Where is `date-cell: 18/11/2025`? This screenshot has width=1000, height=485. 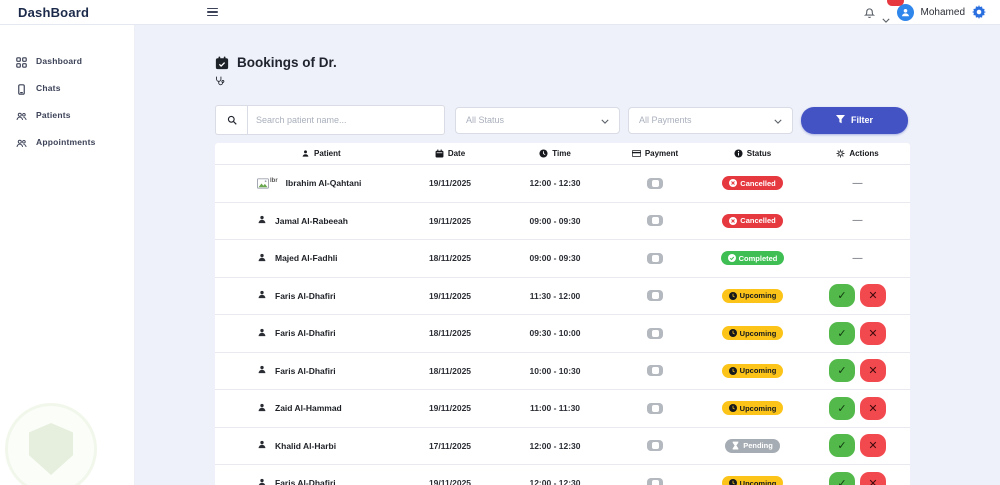
date-cell: 18/11/2025 is located at coordinates (450, 370).